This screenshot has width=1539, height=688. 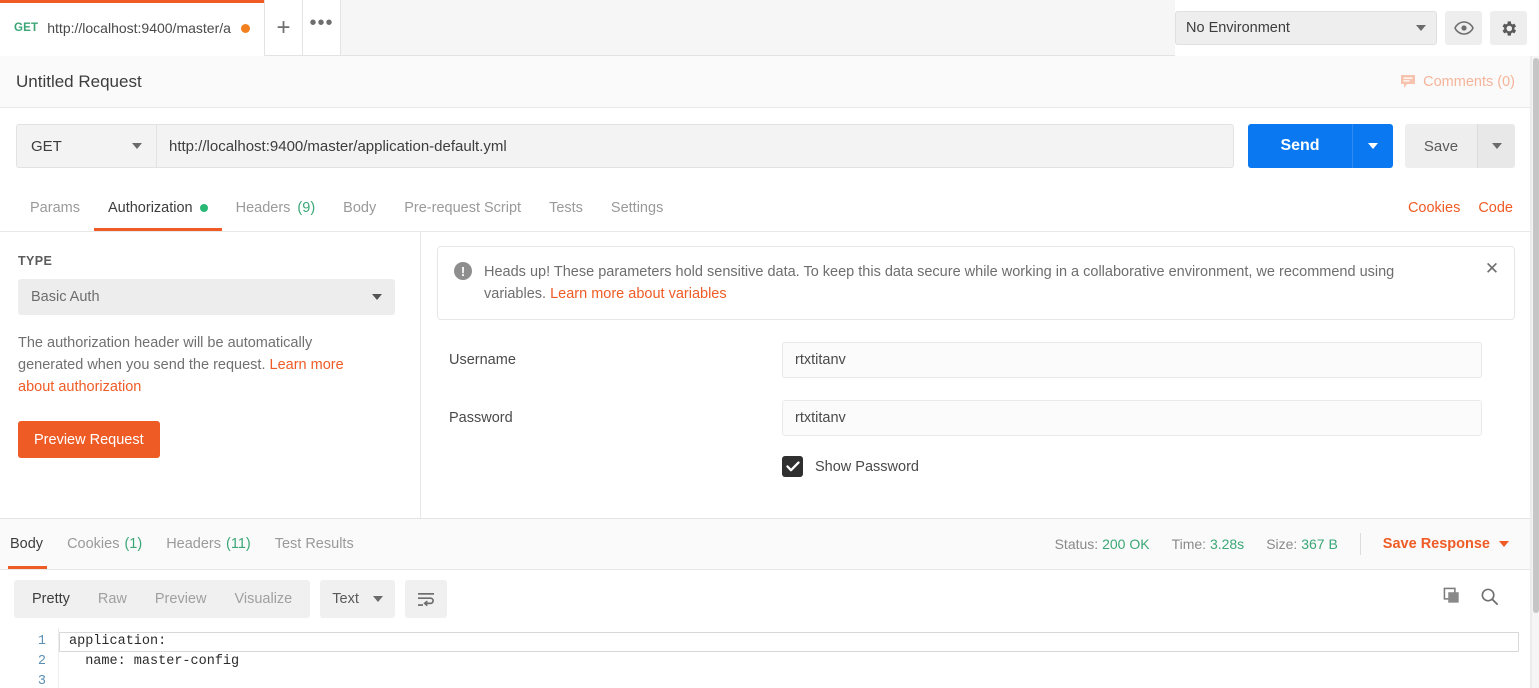 I want to click on tab-options-button: •••, so click(x=322, y=27).